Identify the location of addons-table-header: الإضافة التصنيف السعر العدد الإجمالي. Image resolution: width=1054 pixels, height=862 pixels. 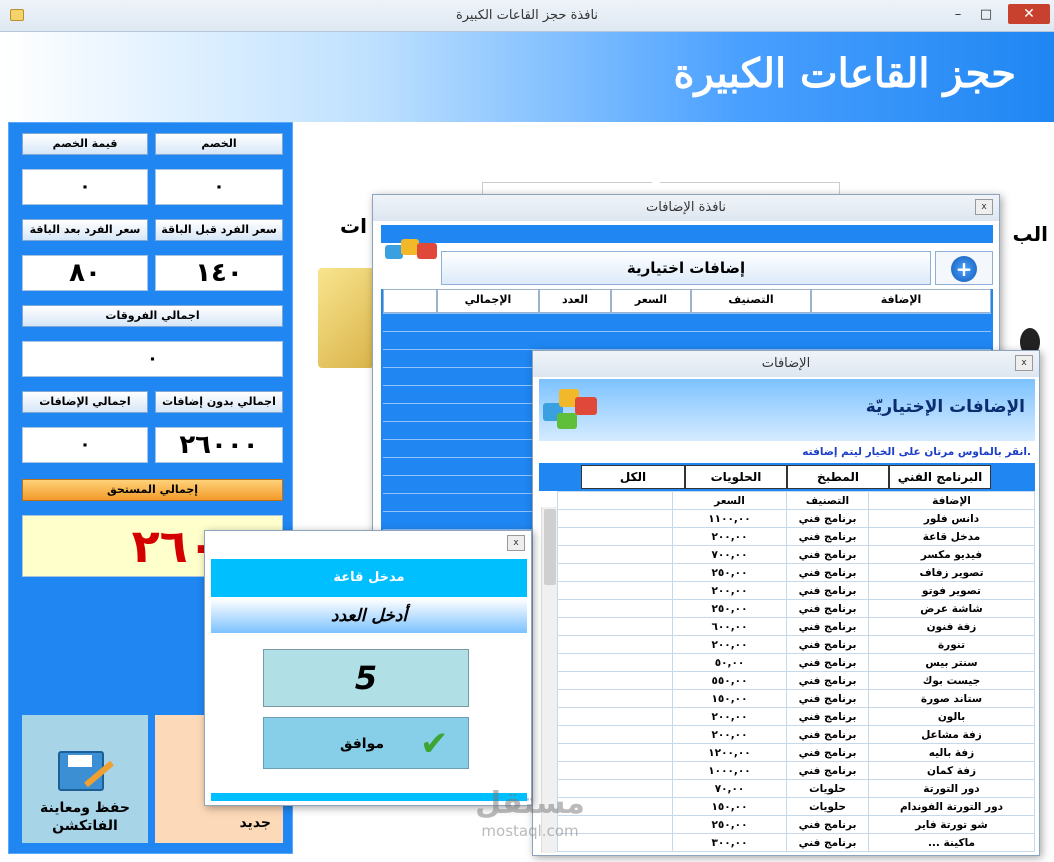
(687, 301).